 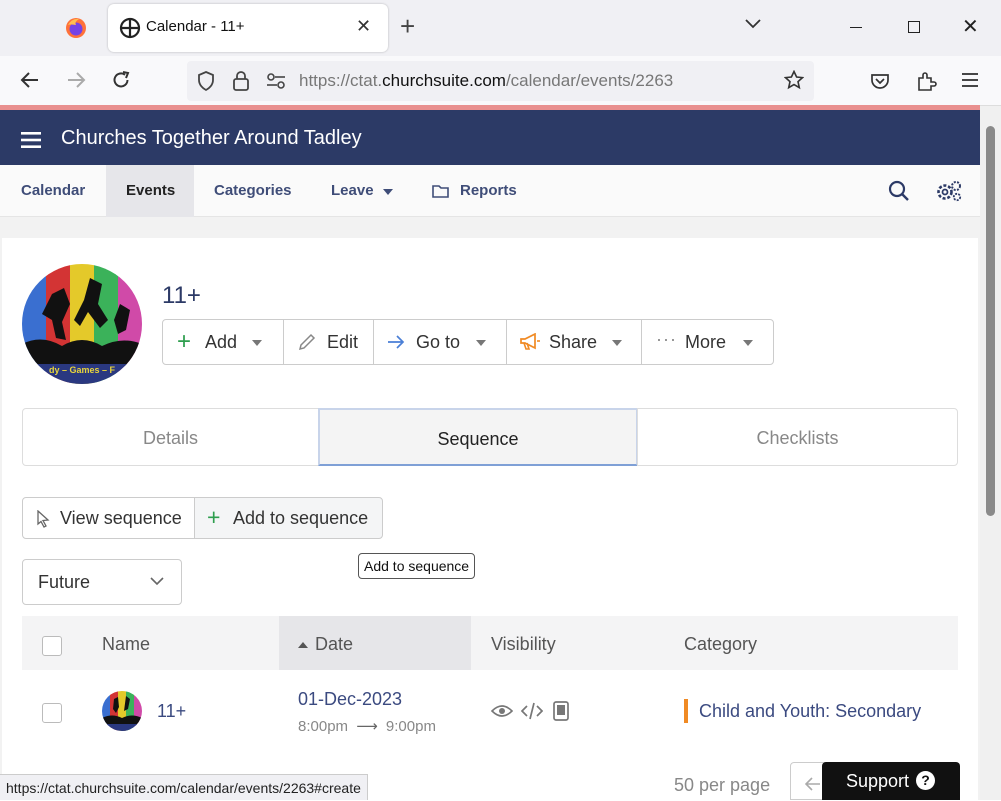 I want to click on row-date-link: 01-Dec-2023, so click(x=350, y=699).